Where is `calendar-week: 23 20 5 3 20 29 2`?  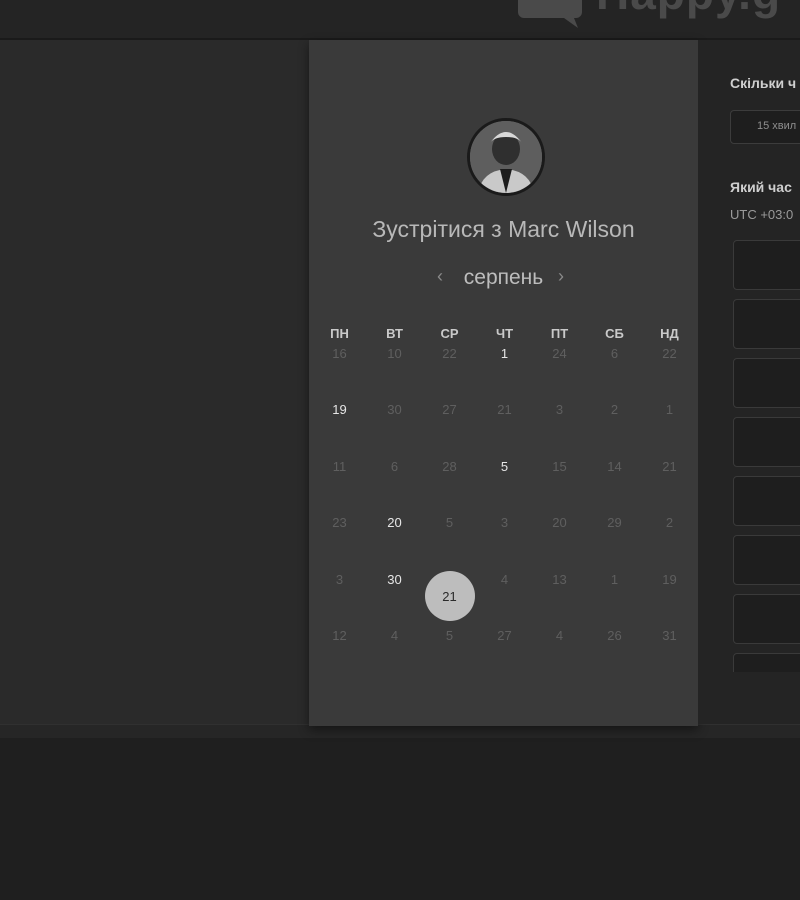
calendar-week: 23 20 5 3 20 29 2 is located at coordinates (504, 543).